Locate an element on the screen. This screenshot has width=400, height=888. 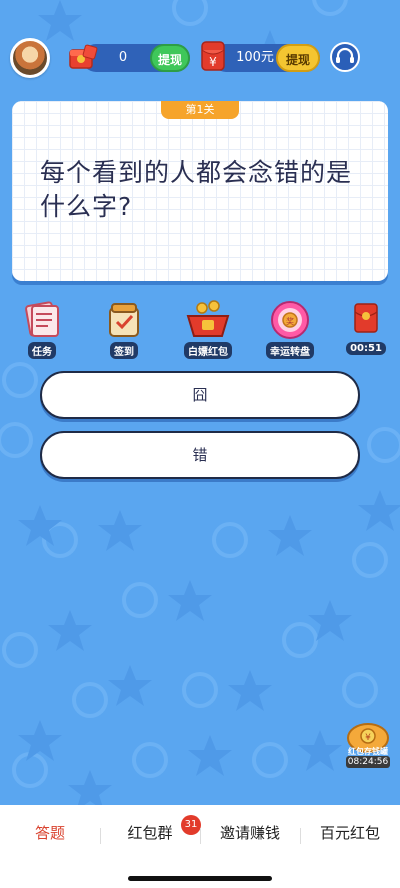
svg-text: 奖 is located at coordinates (290, 321).